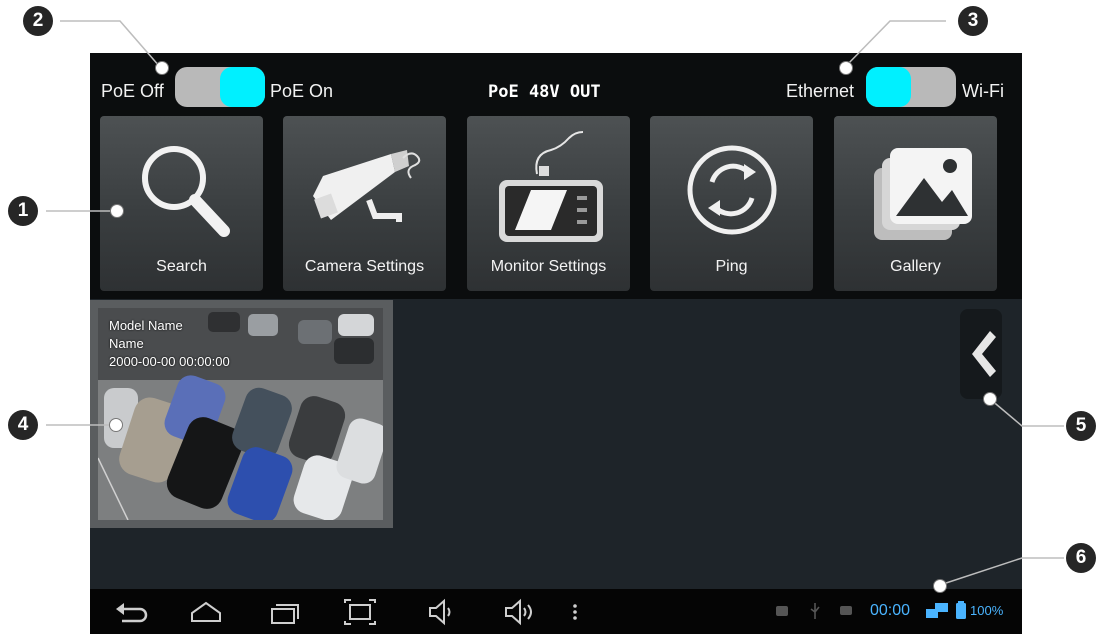 This screenshot has height=634, width=1102. What do you see at coordinates (38, 21) in the screenshot?
I see `callout-badge-2: 2` at bounding box center [38, 21].